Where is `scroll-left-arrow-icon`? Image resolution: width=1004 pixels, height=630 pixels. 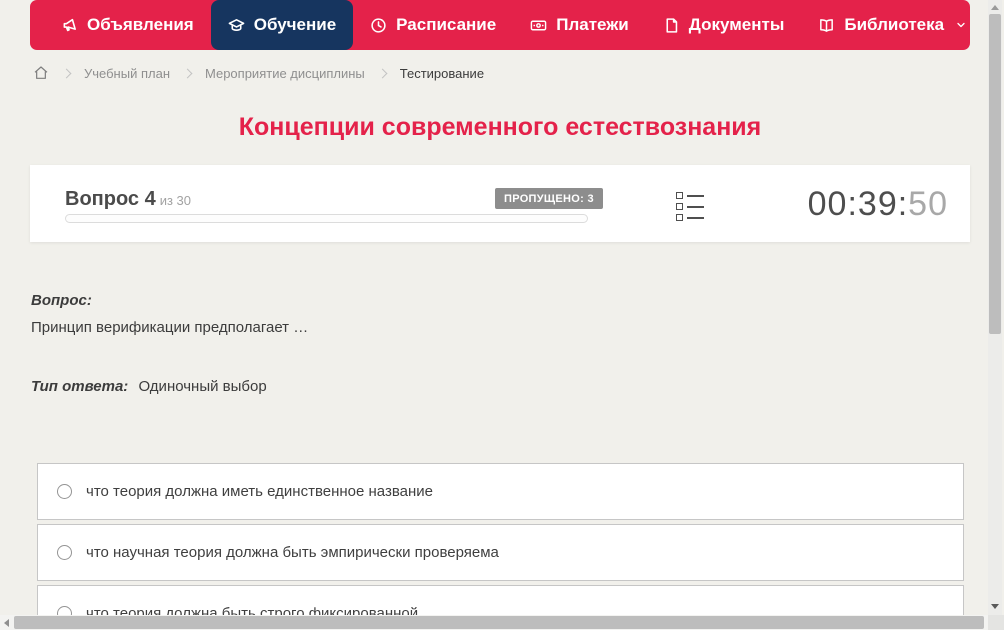
scroll-left-arrow-icon is located at coordinates (6, 623).